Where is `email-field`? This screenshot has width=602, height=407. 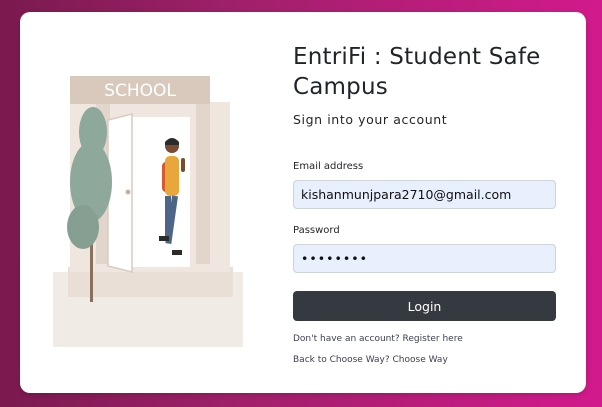
email-field is located at coordinates (424, 194).